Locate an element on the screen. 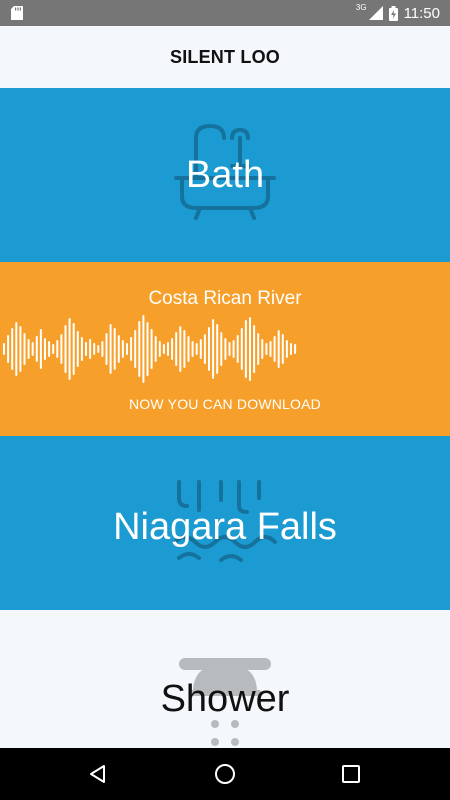 This screenshot has height=800, width=450. home-button is located at coordinates (225, 774).